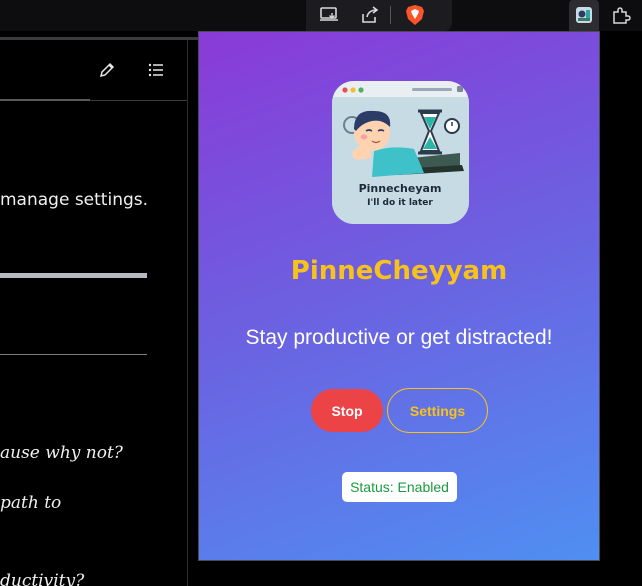 This screenshot has width=642, height=586. What do you see at coordinates (390, 15) in the screenshot?
I see `toolbar-separator` at bounding box center [390, 15].